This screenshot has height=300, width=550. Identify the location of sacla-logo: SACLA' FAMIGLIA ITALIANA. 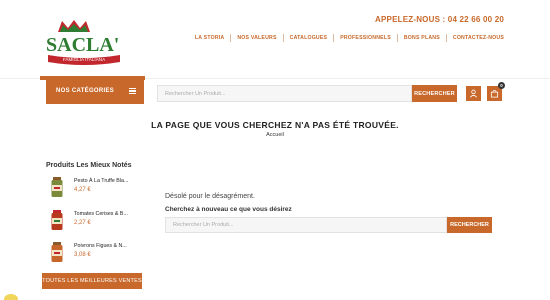
(84, 42).